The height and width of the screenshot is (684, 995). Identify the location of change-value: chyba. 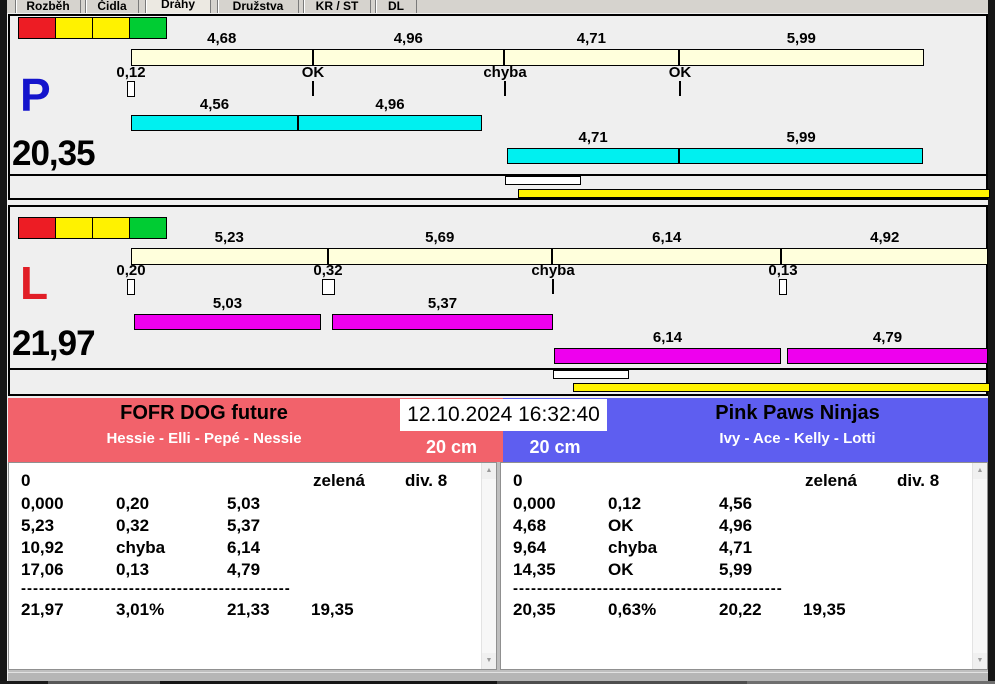
(141, 547).